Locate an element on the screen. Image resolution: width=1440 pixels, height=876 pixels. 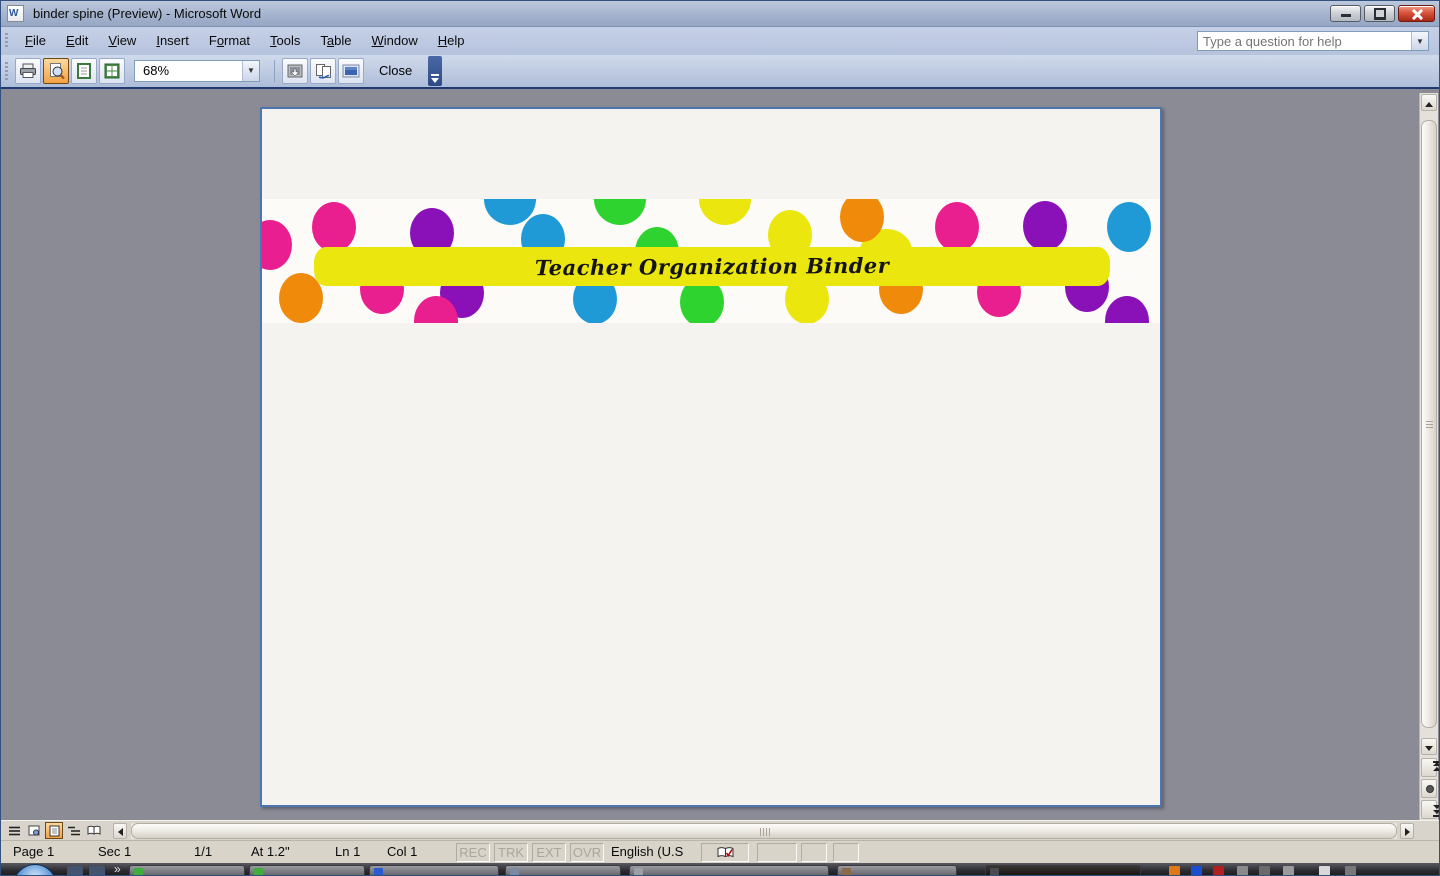
zoom-dropdown-arrow: ▼ is located at coordinates (250, 71).